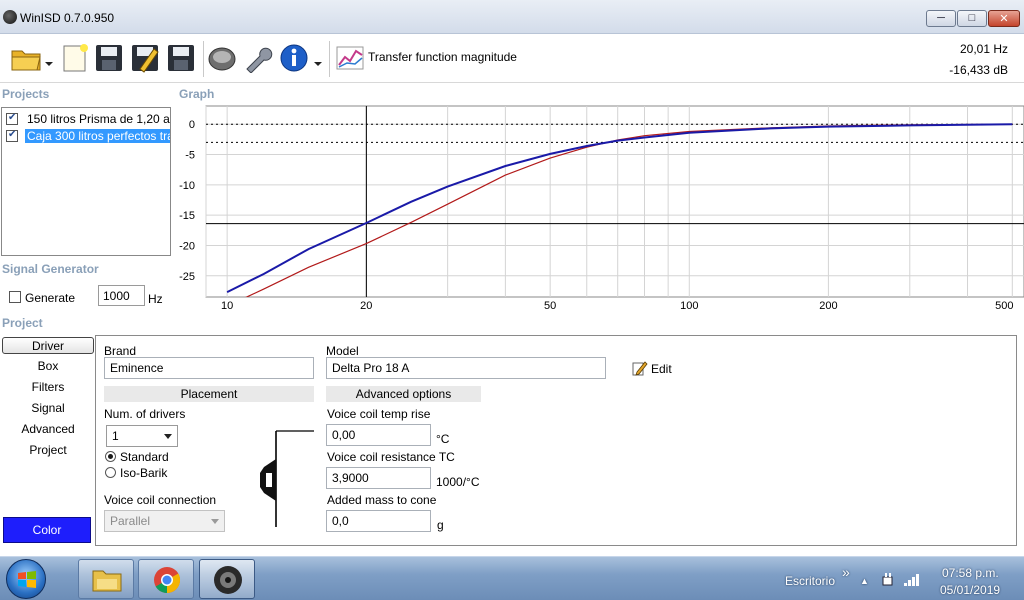 This screenshot has height=600, width=1024. Describe the element at coordinates (48, 429) in the screenshot. I see `tab-advanced: Advanced` at that location.